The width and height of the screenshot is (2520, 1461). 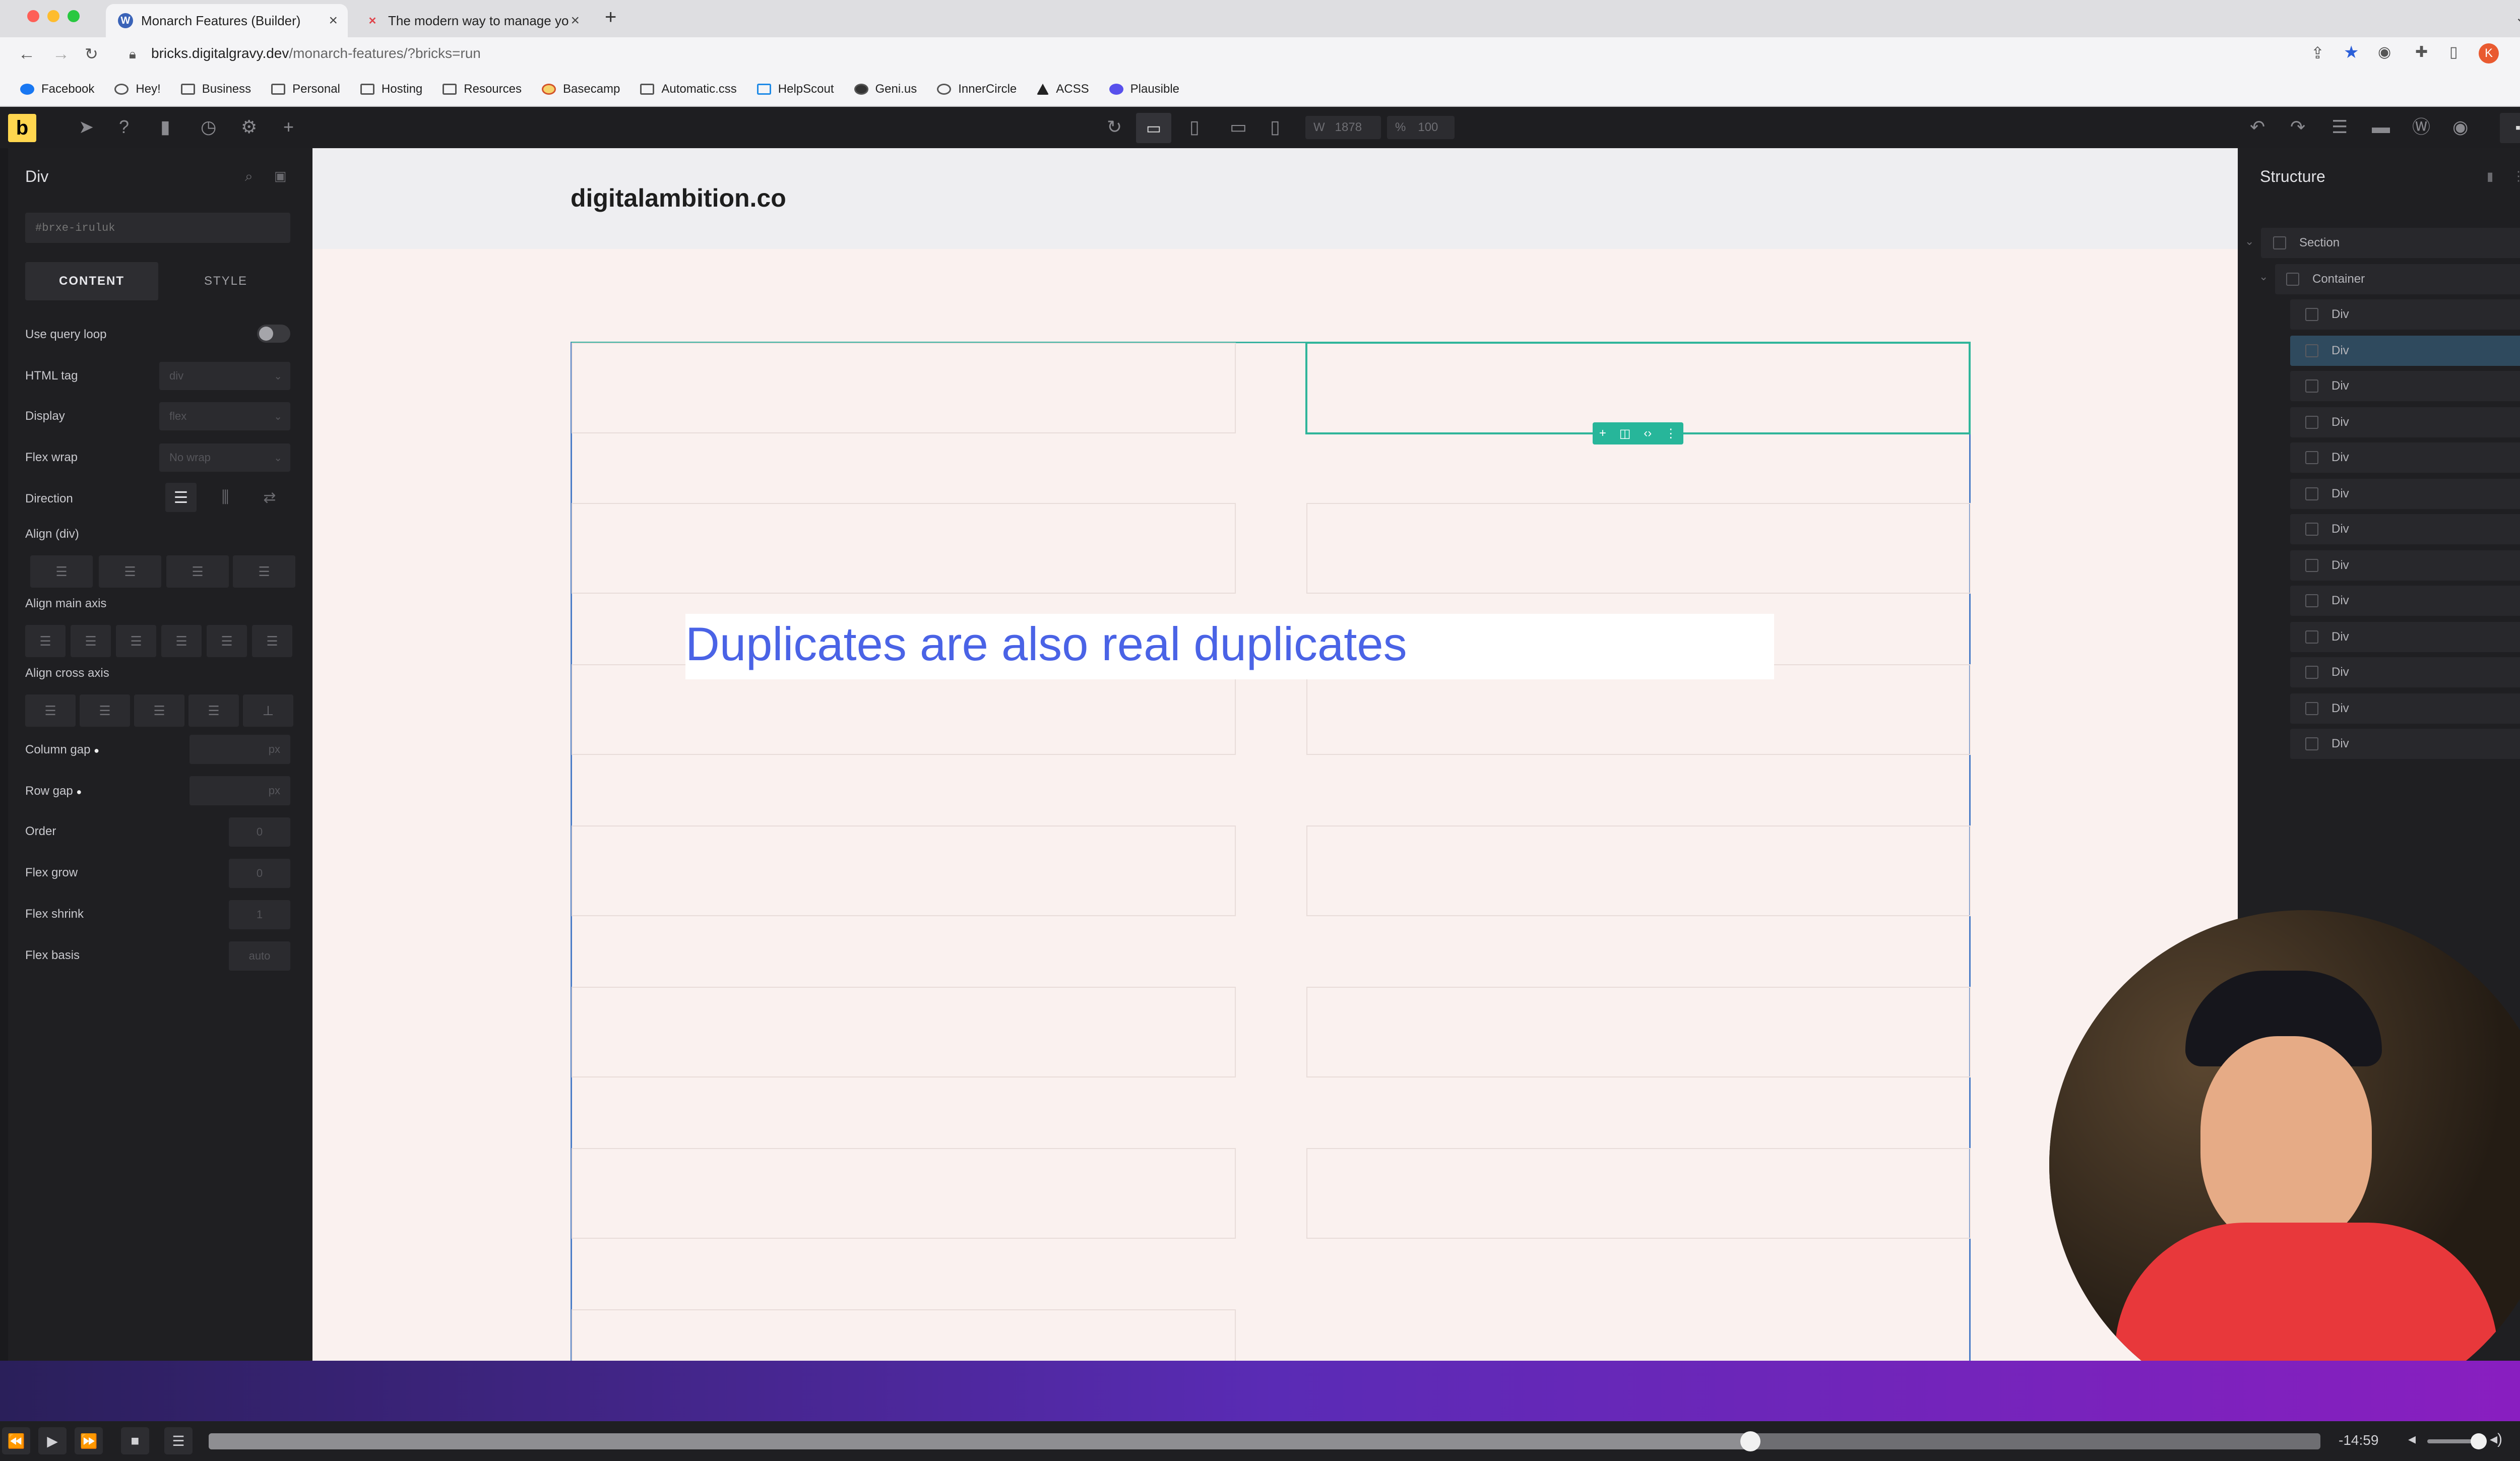 I want to click on settings-gear-icon: ⚙, so click(x=249, y=127).